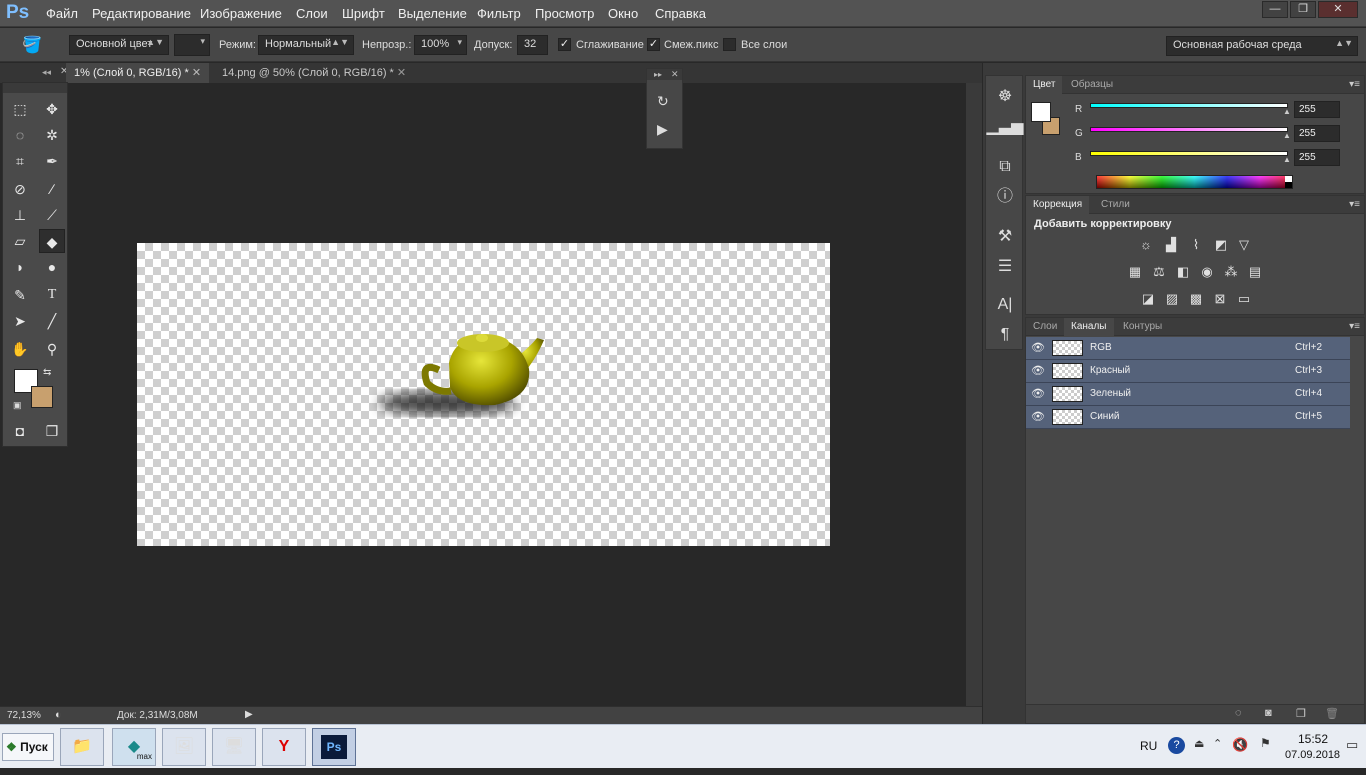  What do you see at coordinates (1172, 299) in the screenshot?
I see `posterize-icon: ▨` at bounding box center [1172, 299].